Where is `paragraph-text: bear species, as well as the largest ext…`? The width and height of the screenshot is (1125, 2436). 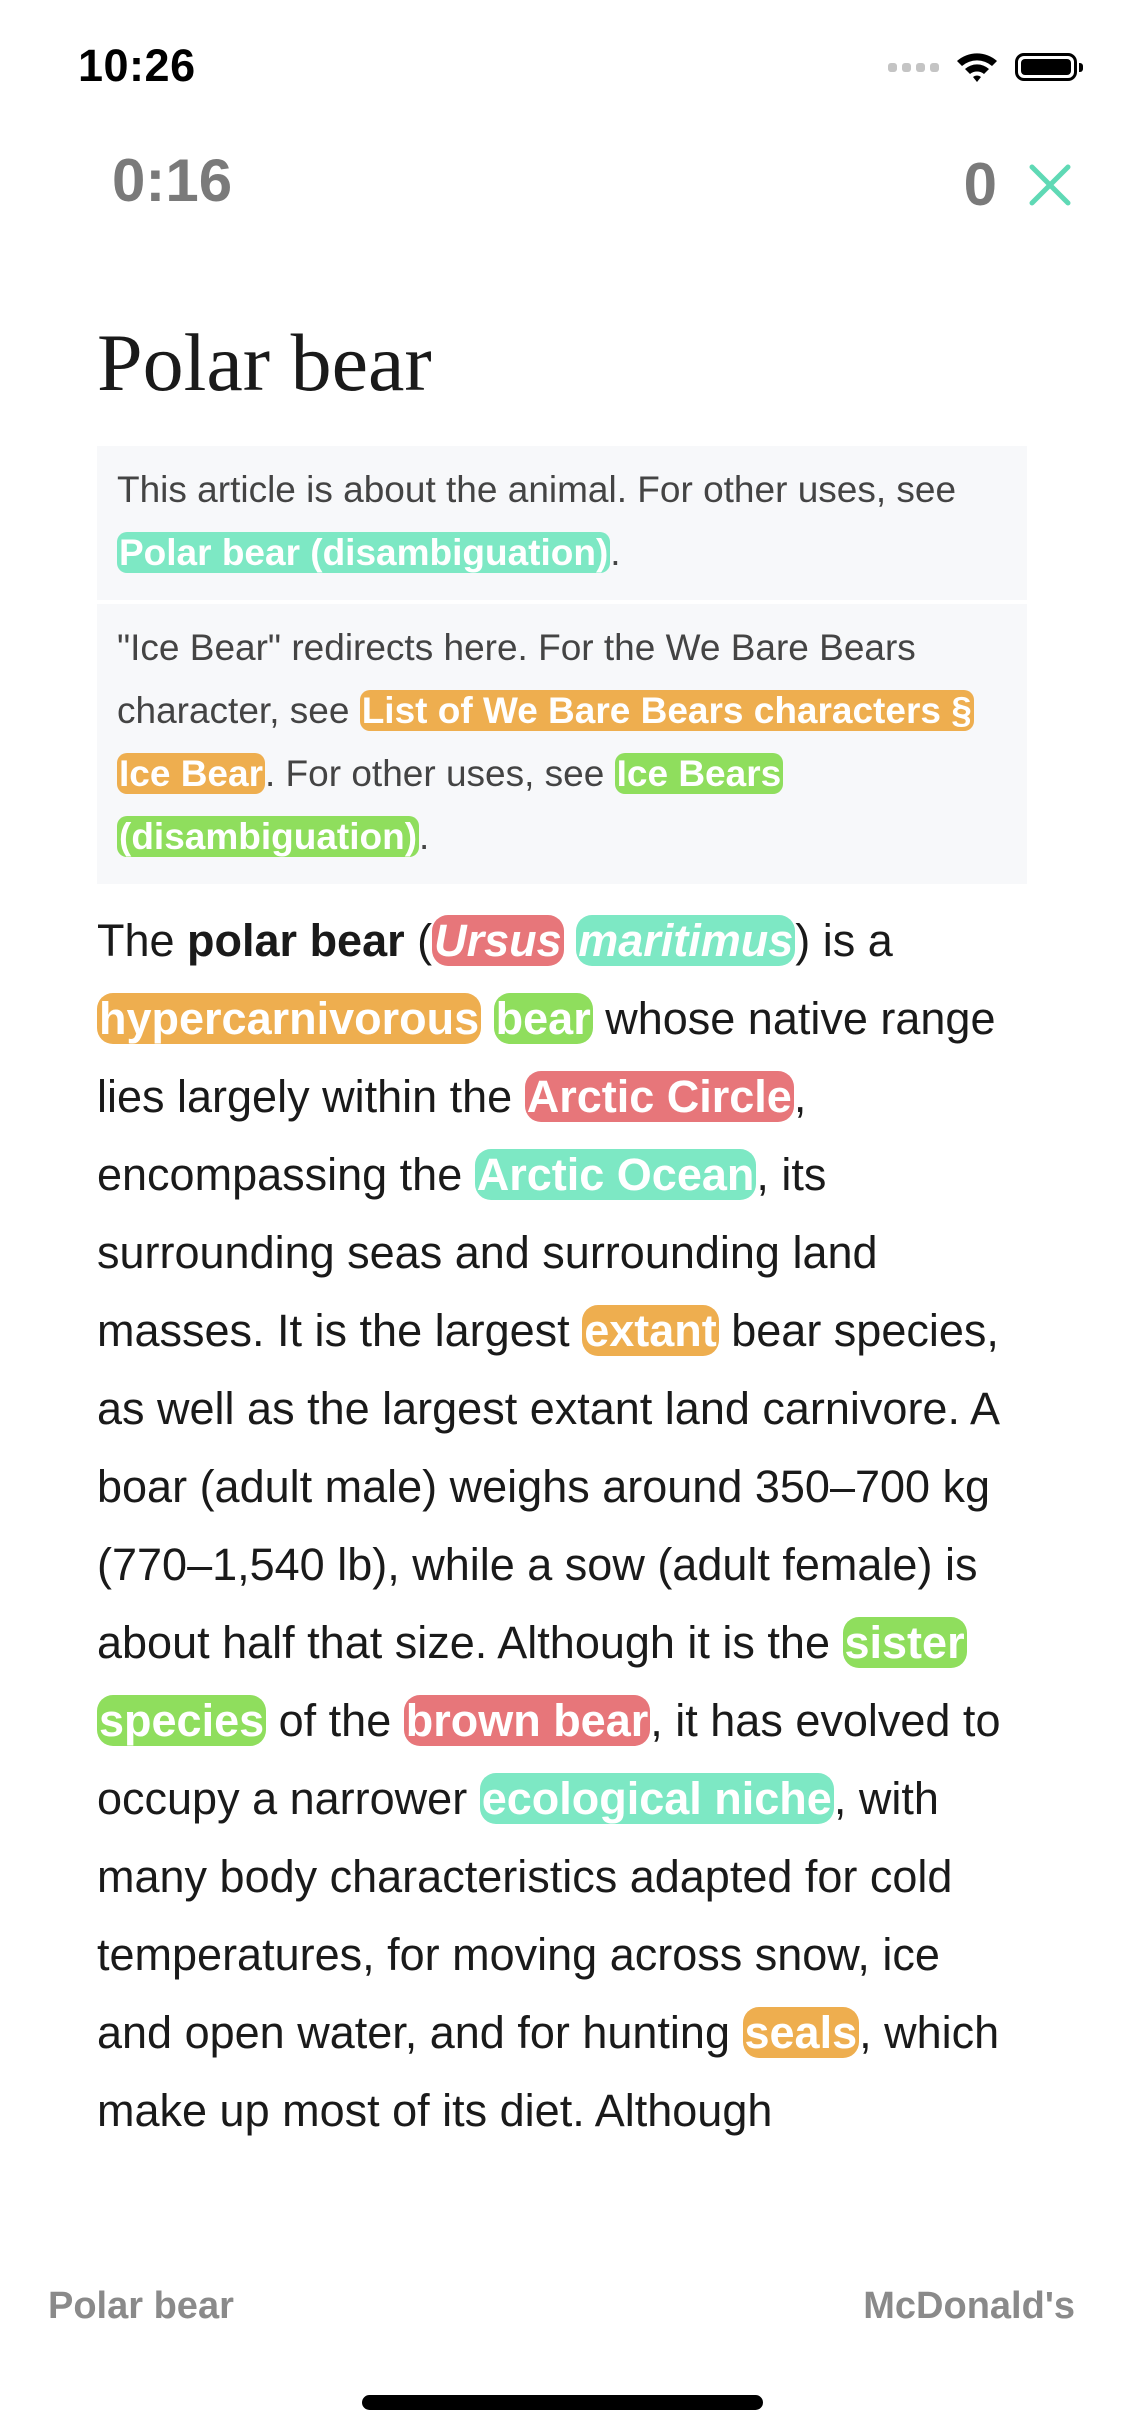
paragraph-text: bear species, as well as the largest ext… is located at coordinates (548, 1487).